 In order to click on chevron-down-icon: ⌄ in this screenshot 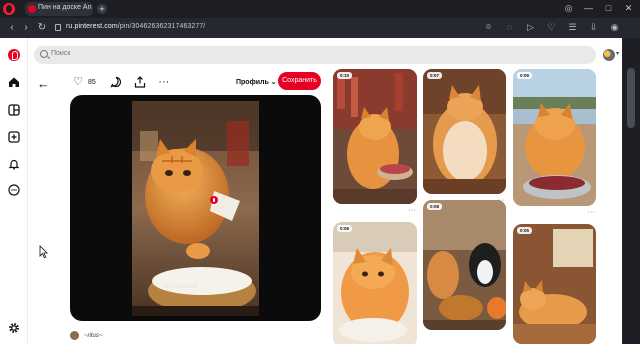, I will do `click(273, 82)`.